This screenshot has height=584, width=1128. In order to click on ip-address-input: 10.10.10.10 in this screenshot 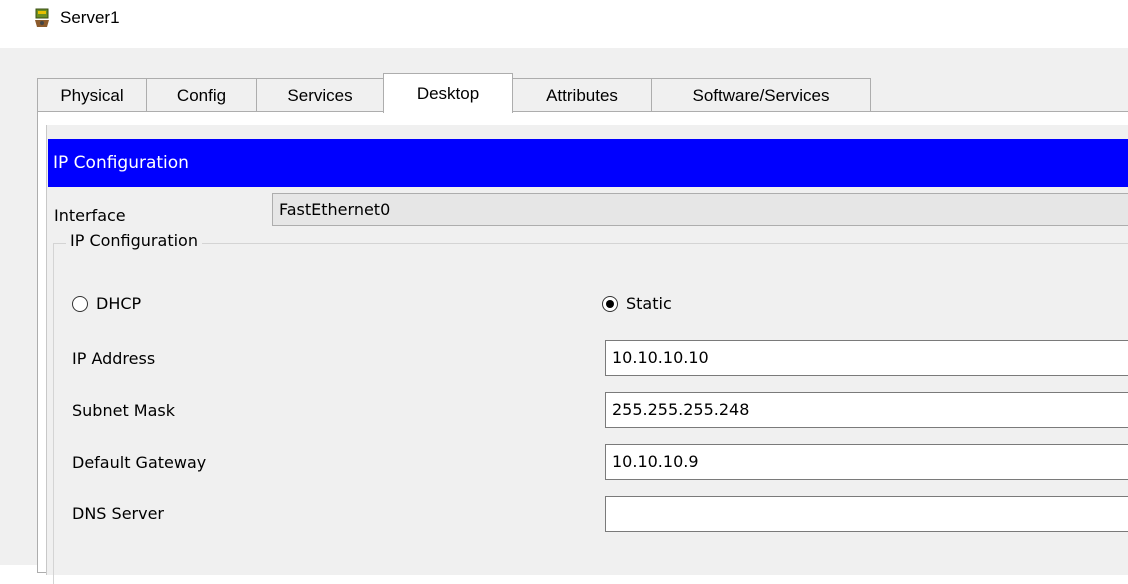, I will do `click(866, 358)`.